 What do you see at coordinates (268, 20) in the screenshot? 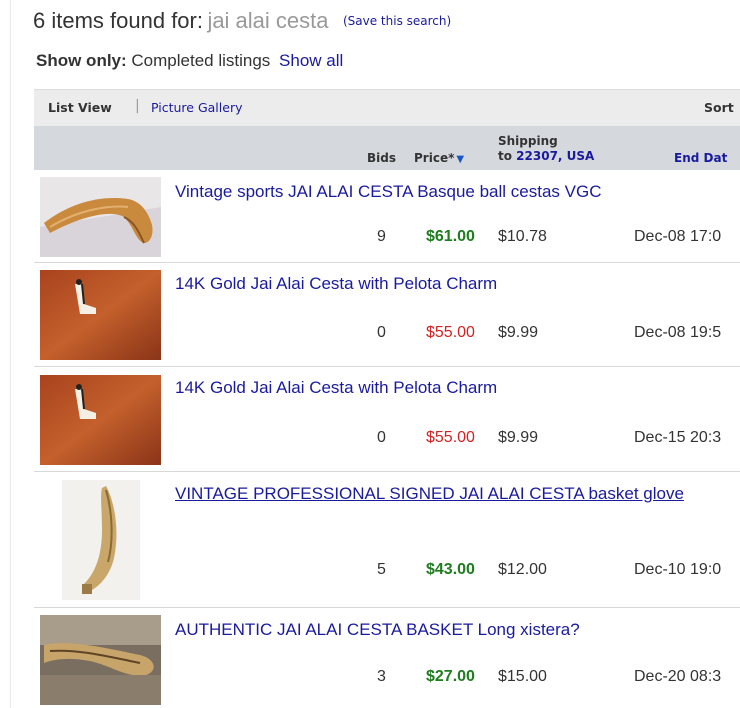
I see `search-query: jai alai cesta` at bounding box center [268, 20].